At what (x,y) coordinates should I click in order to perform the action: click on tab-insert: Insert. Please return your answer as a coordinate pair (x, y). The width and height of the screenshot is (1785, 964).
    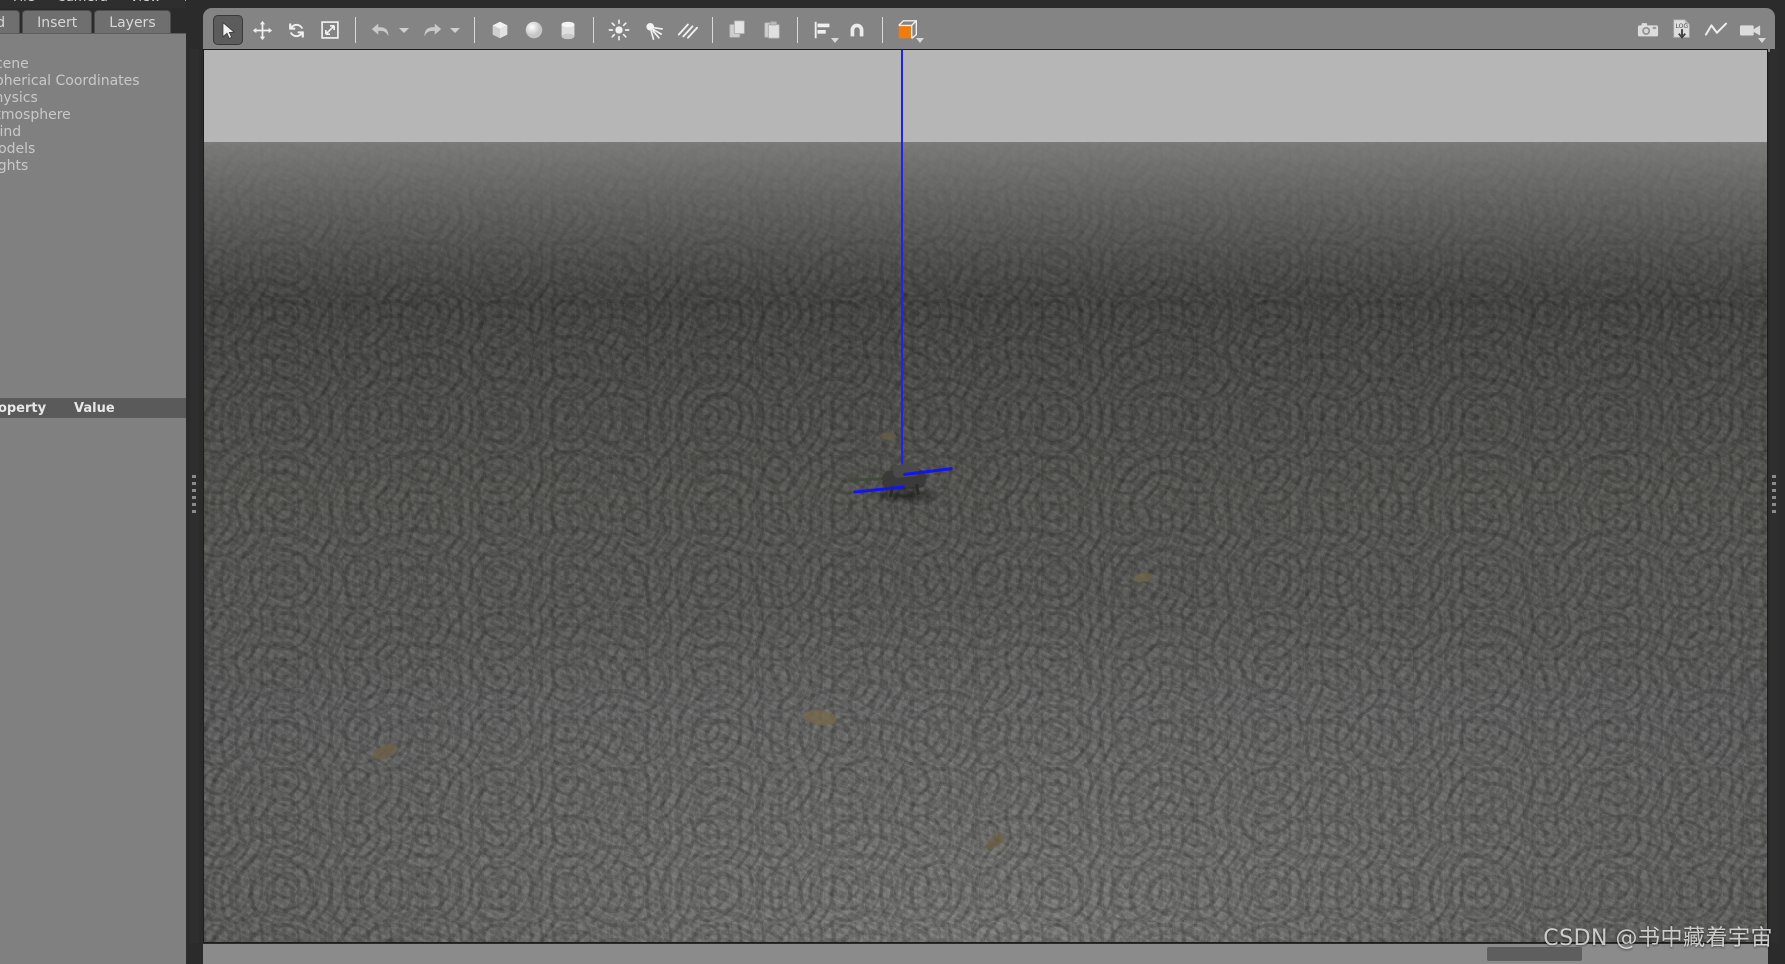
    Looking at the image, I should click on (57, 22).